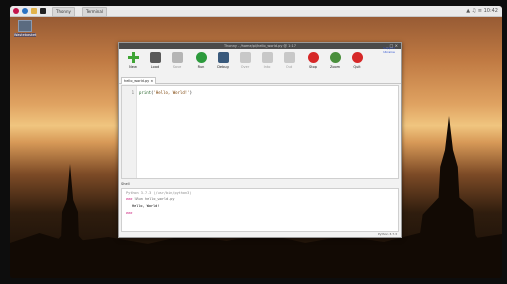 This screenshot has width=507, height=284. Describe the element at coordinates (155, 67) in the screenshot. I see `load-label: Load` at that location.